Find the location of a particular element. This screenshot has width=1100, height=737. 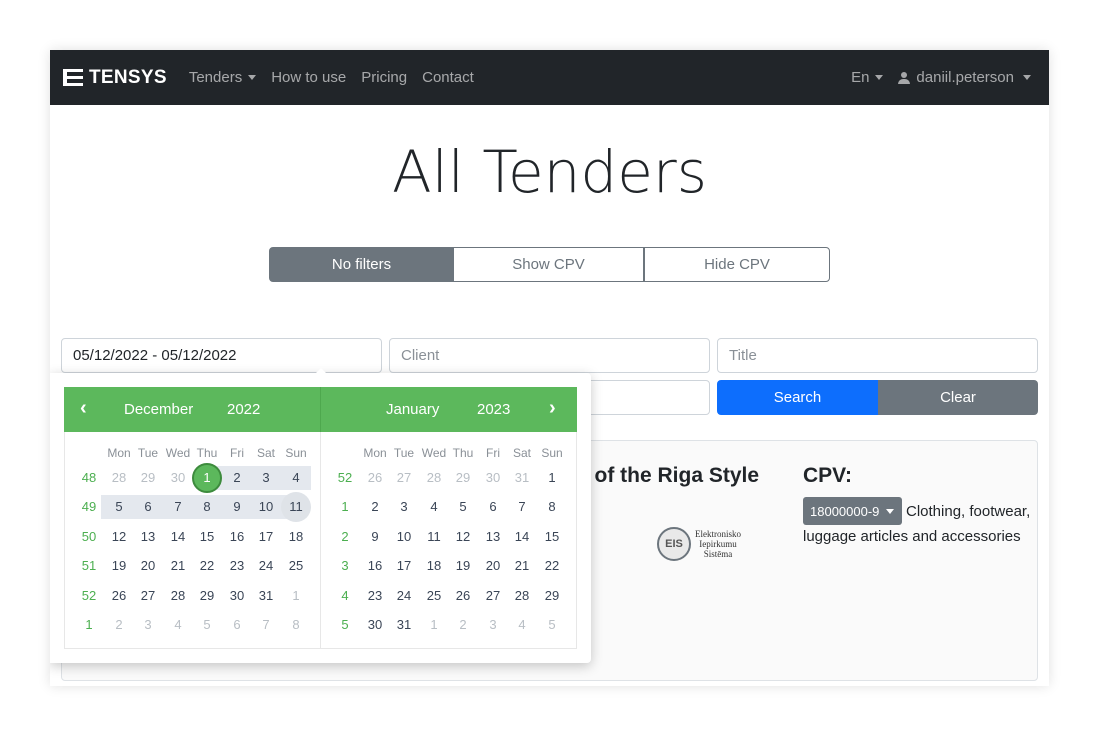

search-button: Search is located at coordinates (797, 397).